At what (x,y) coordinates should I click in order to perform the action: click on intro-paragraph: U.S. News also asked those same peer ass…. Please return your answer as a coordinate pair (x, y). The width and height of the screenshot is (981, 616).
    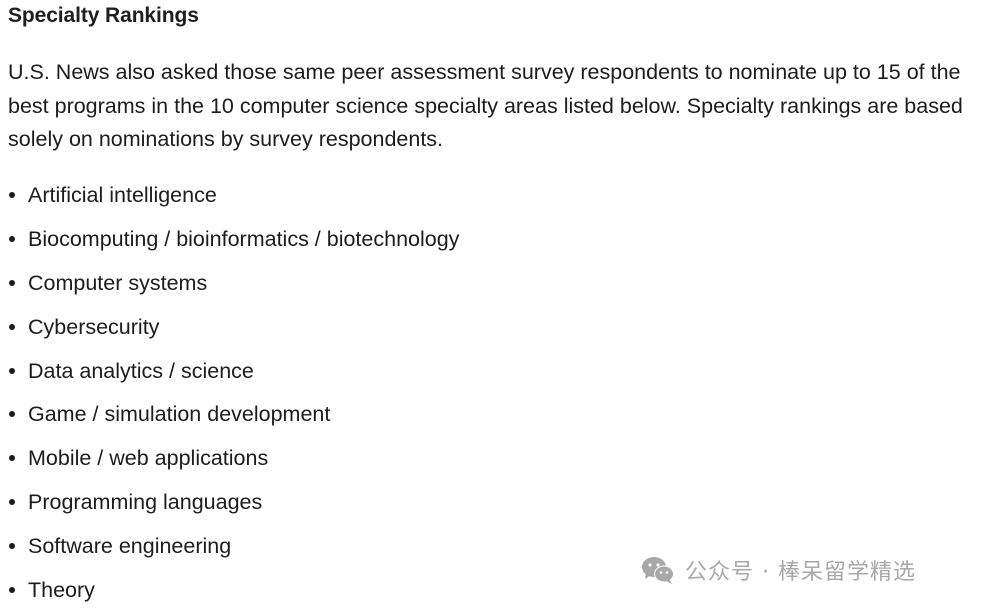
    Looking at the image, I should click on (485, 105).